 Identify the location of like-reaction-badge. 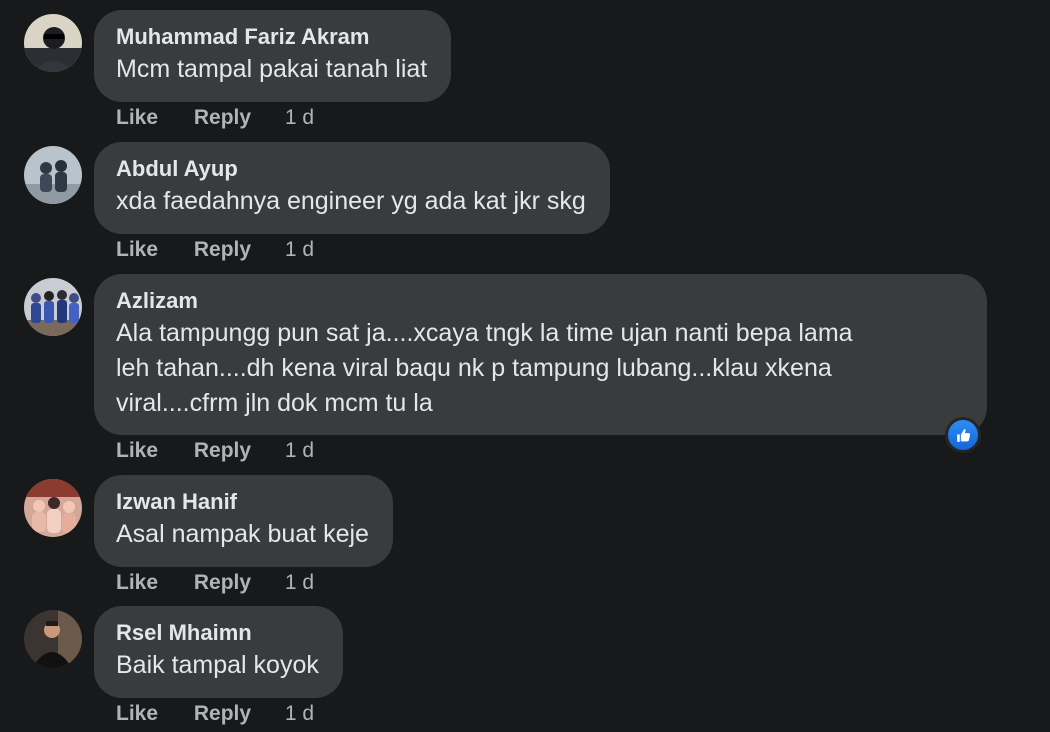
(963, 435).